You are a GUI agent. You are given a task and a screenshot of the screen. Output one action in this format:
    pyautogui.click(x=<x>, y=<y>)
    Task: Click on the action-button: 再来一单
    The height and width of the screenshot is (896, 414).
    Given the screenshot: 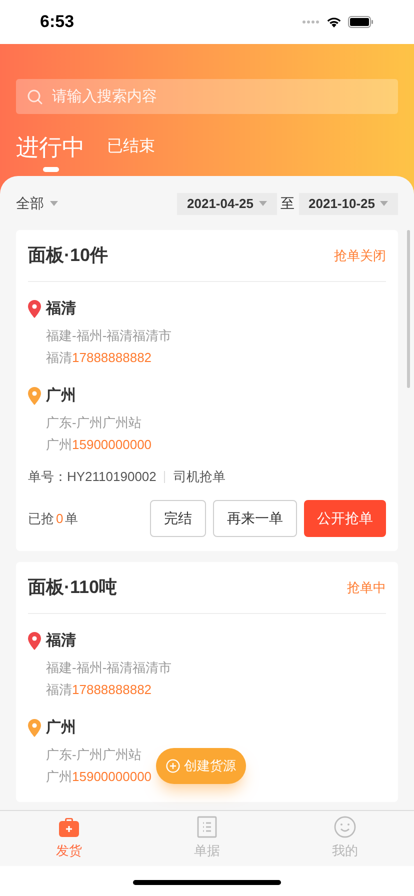 What is the action you would take?
    pyautogui.click(x=255, y=518)
    